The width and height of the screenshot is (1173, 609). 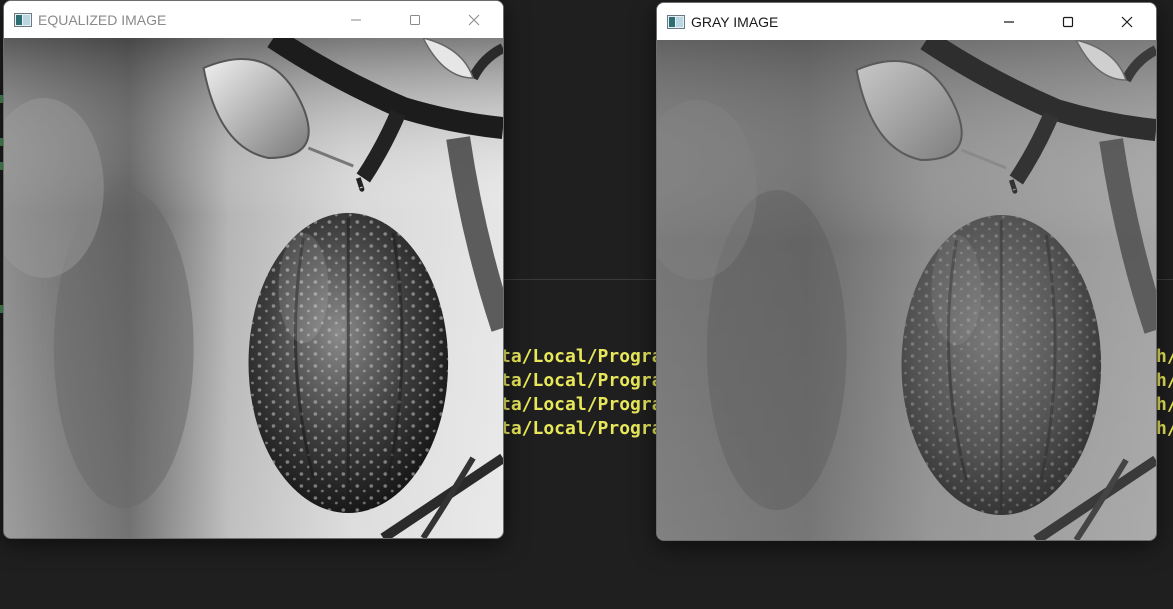 I want to click on window-title: GRAY IMAGE, so click(x=735, y=21).